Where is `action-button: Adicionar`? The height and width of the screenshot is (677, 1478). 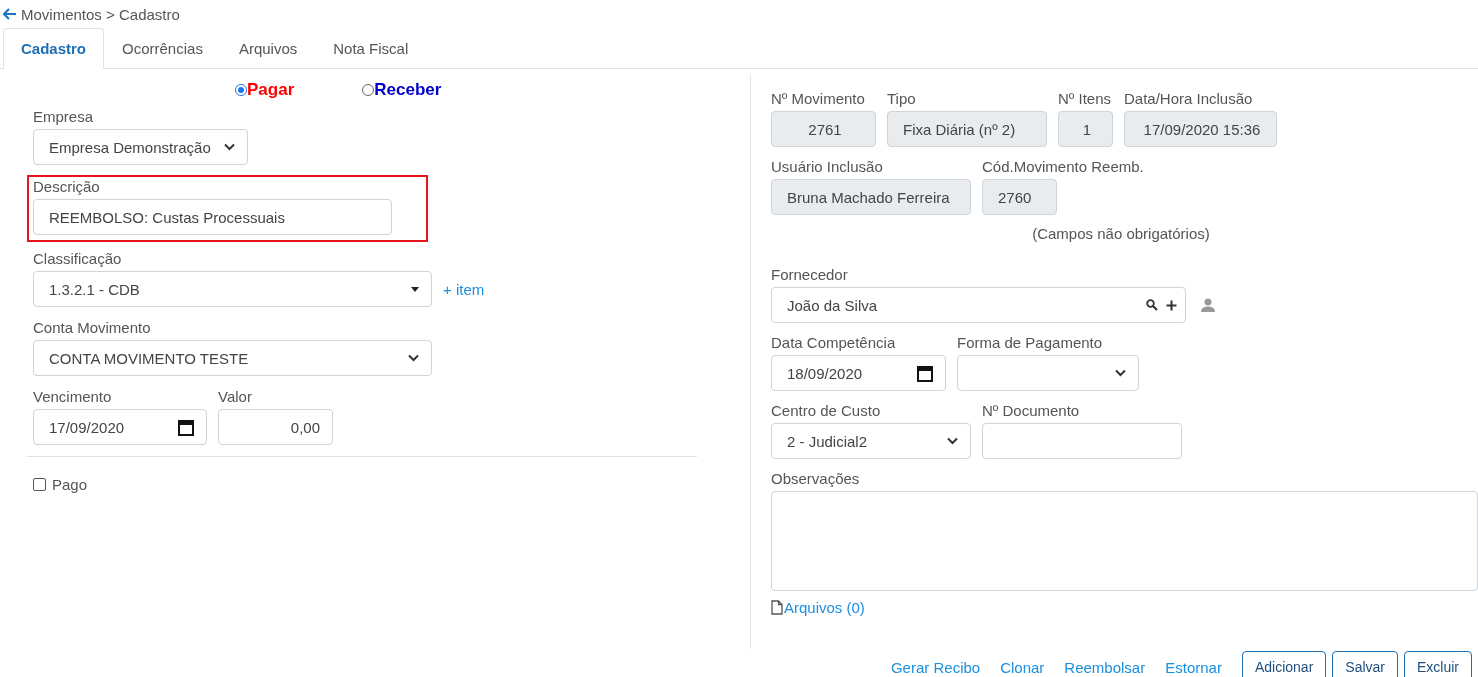 action-button: Adicionar is located at coordinates (1284, 664).